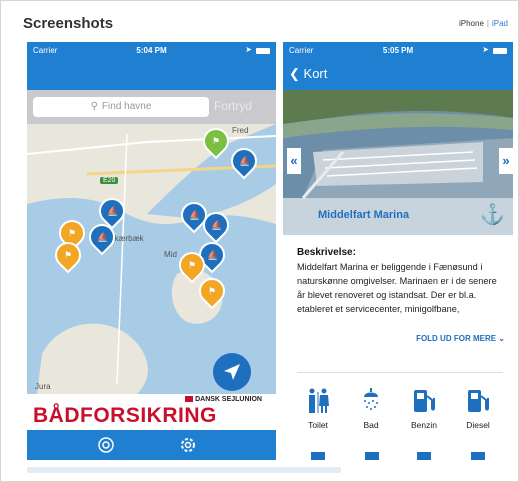 The height and width of the screenshot is (482, 519). What do you see at coordinates (308, 74) in the screenshot?
I see `back-button: ❮ Kort` at bounding box center [308, 74].